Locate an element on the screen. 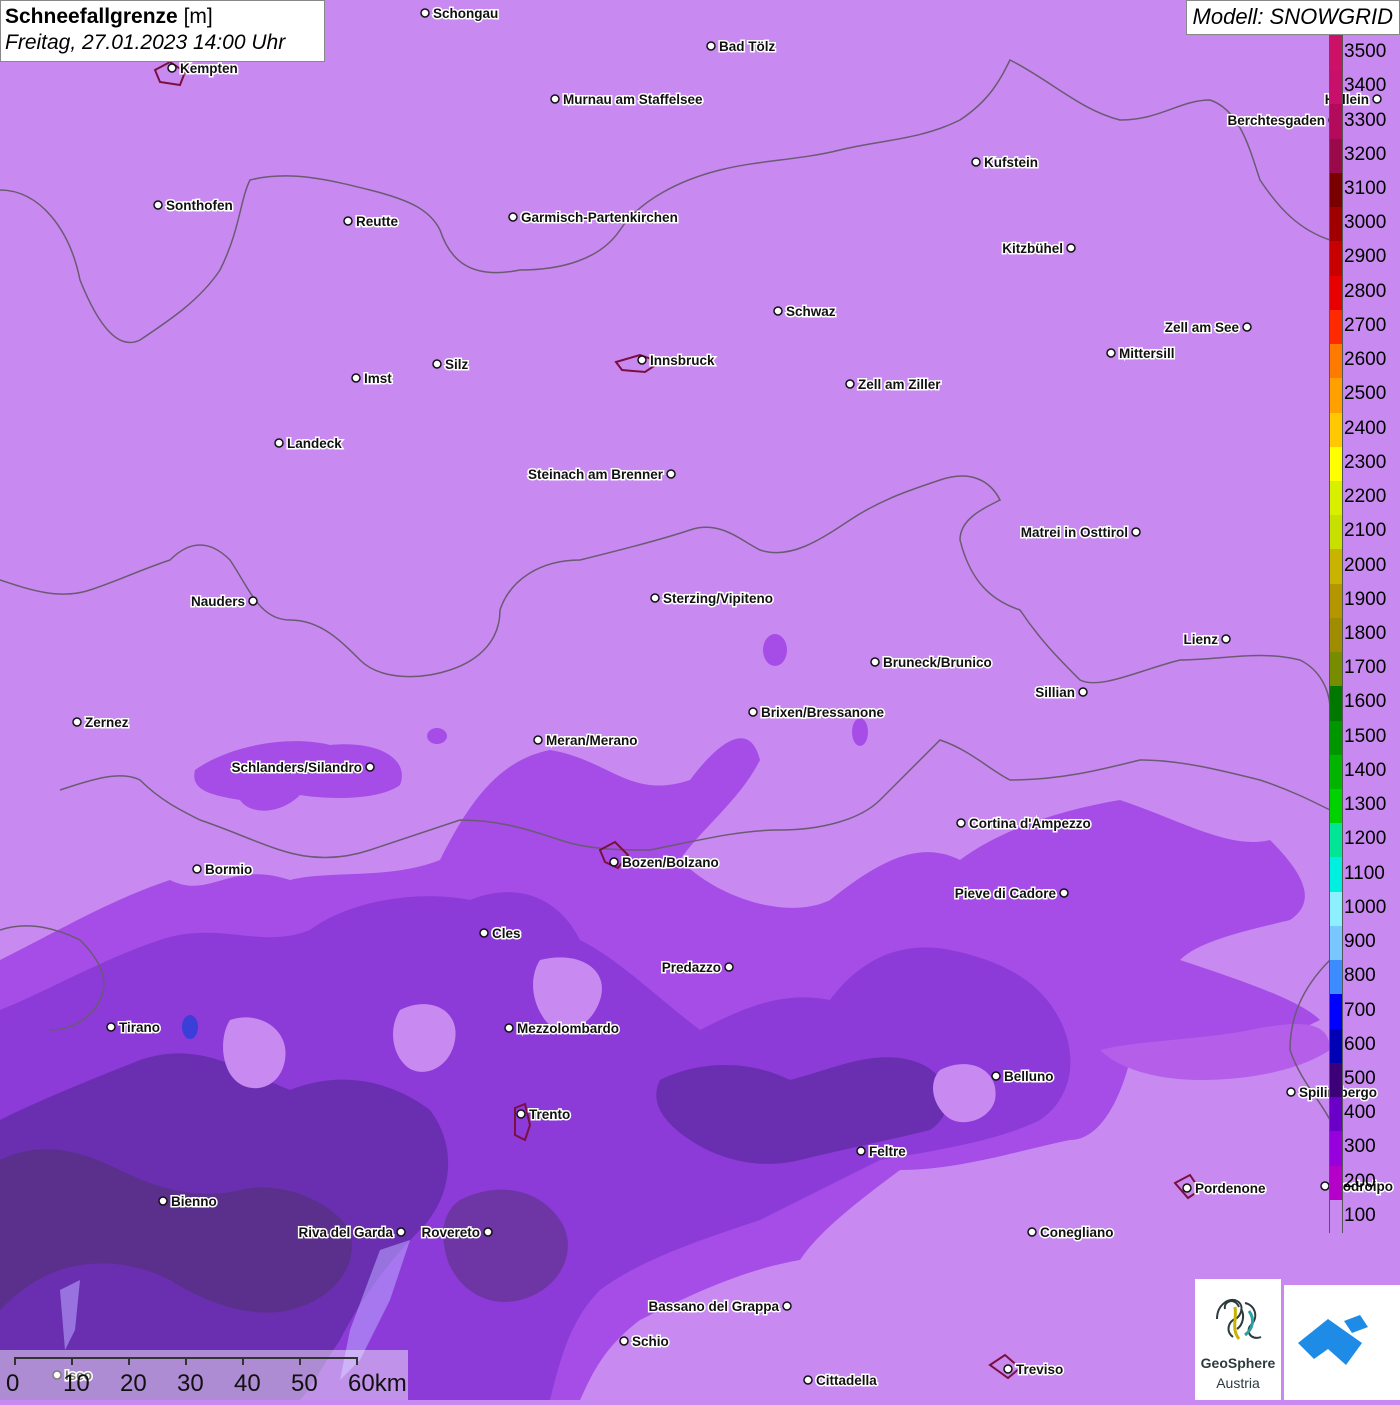  legend-label: 1700 is located at coordinates (1365, 668).